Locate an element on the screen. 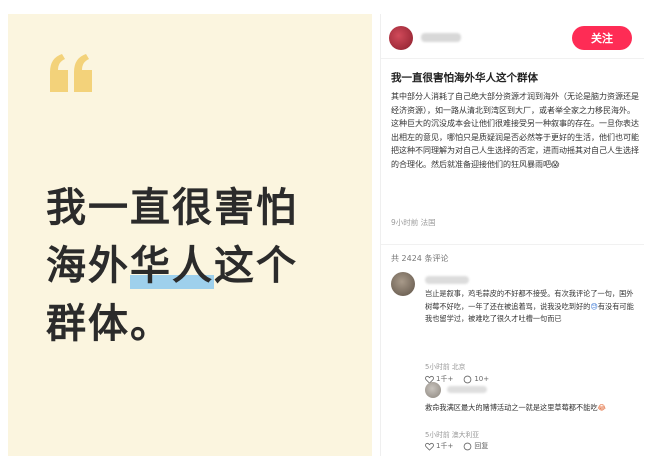 This screenshot has width=650, height=461. headline-line-2: 海外华人这个 is located at coordinates (206, 266).